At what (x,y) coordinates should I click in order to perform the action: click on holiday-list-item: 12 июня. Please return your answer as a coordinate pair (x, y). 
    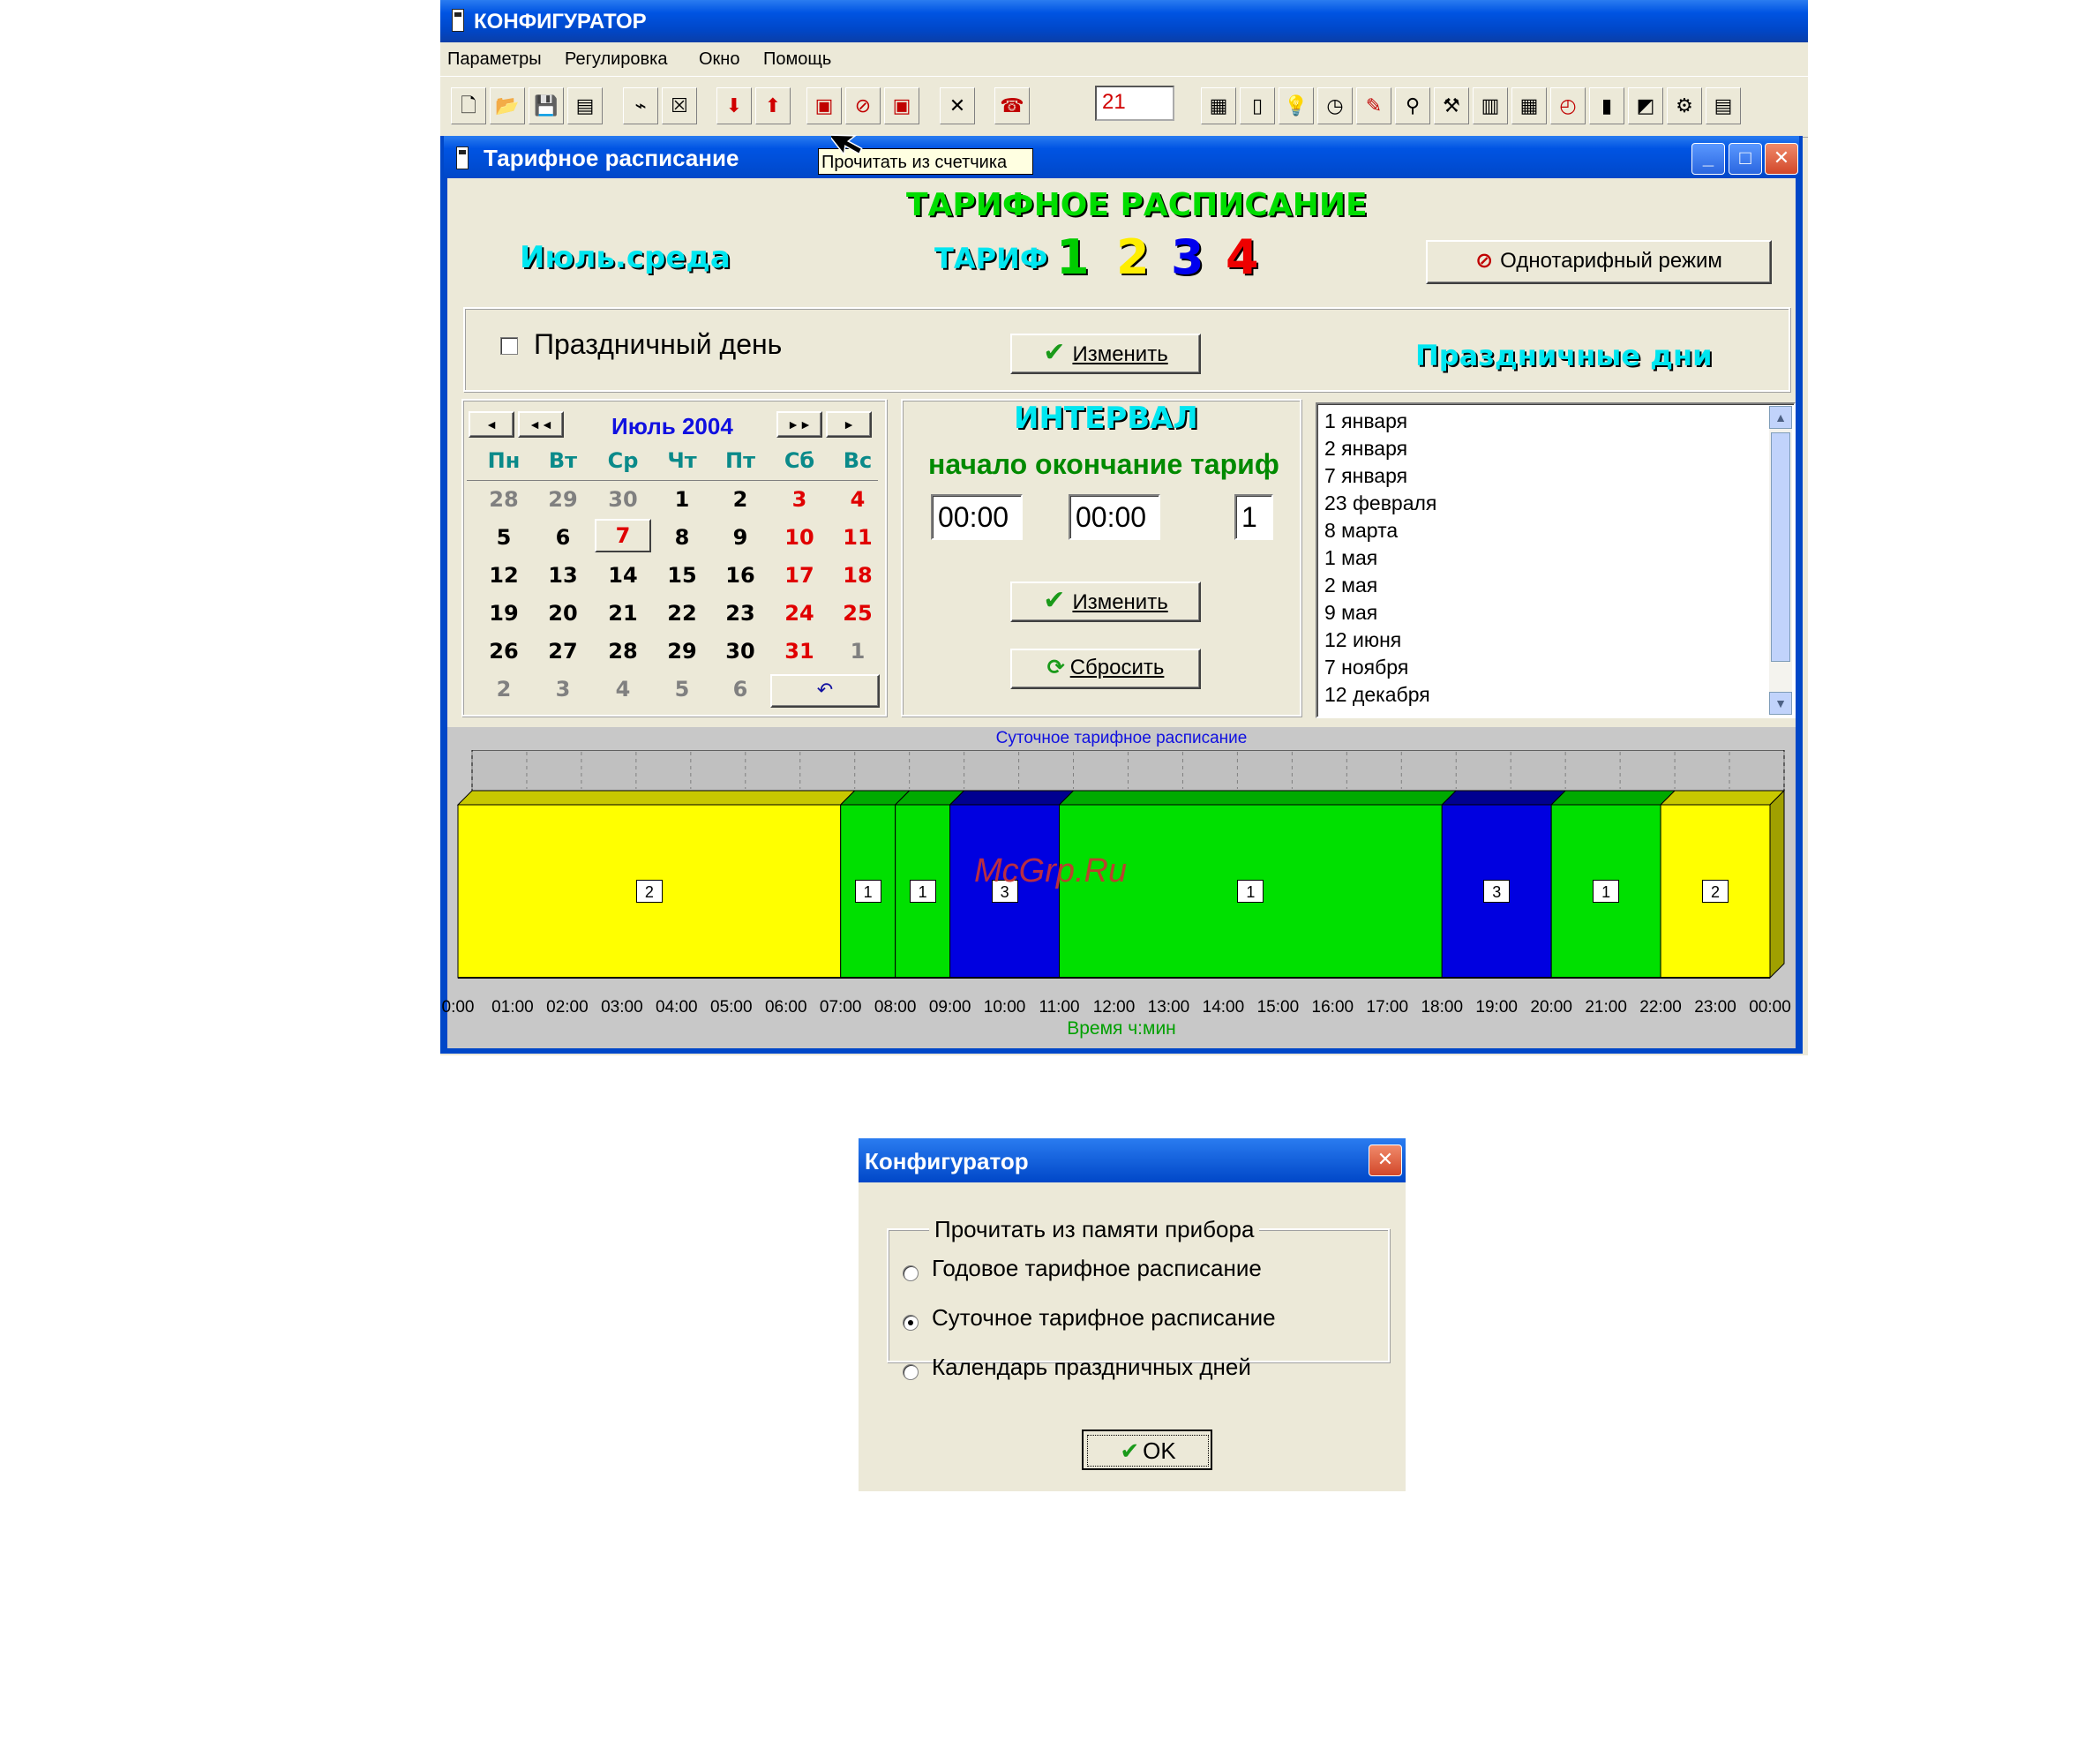
    Looking at the image, I should click on (1362, 640).